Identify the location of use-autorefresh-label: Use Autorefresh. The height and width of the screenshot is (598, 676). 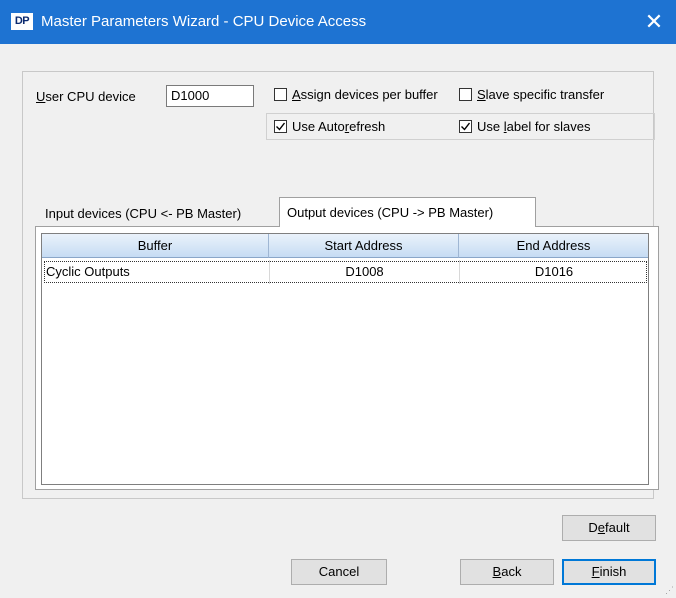
(339, 126).